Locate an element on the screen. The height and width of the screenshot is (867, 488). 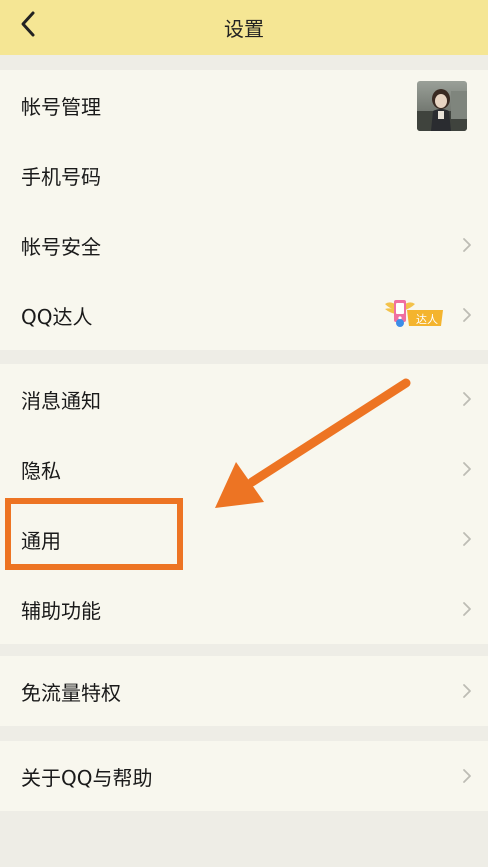
accessibility-row: 辅助功能 is located at coordinates (244, 609).